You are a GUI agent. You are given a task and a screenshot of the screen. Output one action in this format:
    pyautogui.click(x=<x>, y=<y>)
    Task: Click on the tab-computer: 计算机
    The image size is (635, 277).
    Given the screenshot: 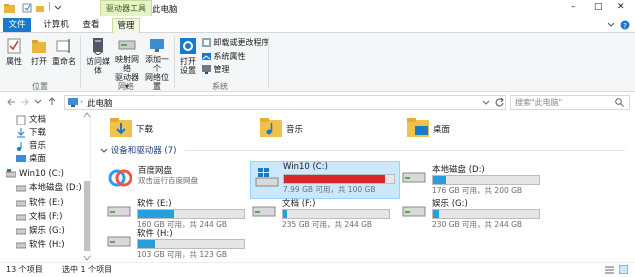 What is the action you would take?
    pyautogui.click(x=56, y=25)
    